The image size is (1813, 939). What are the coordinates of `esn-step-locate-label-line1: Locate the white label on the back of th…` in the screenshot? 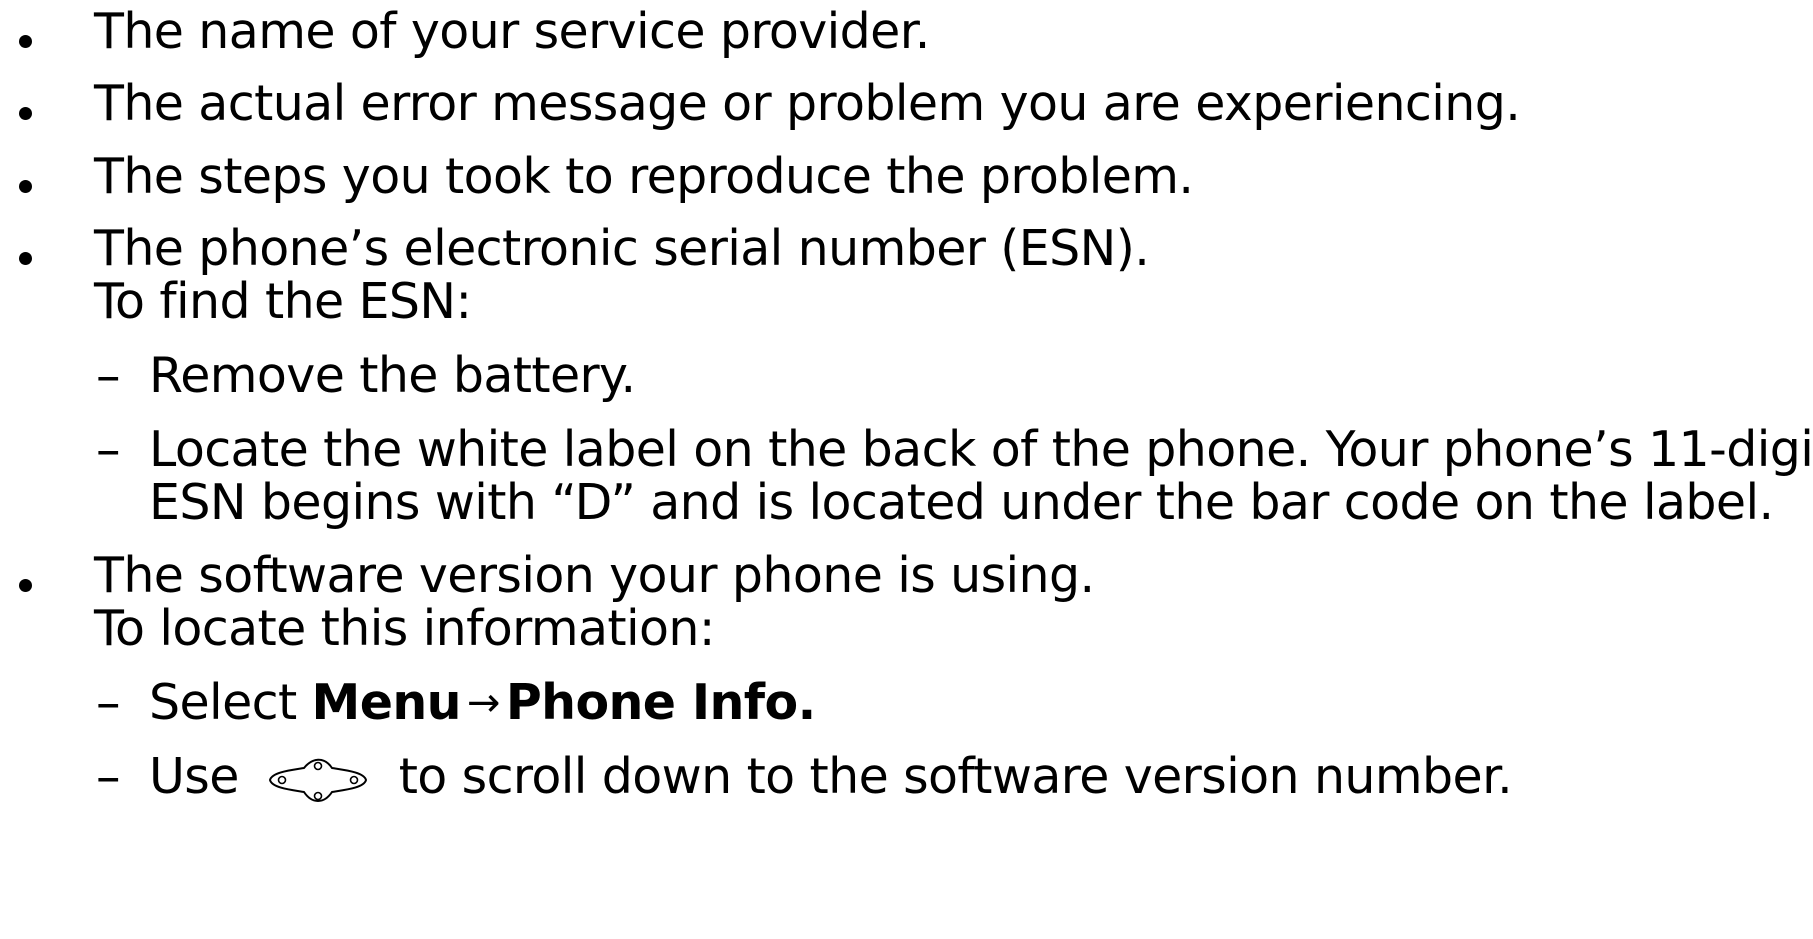 It's located at (981, 449).